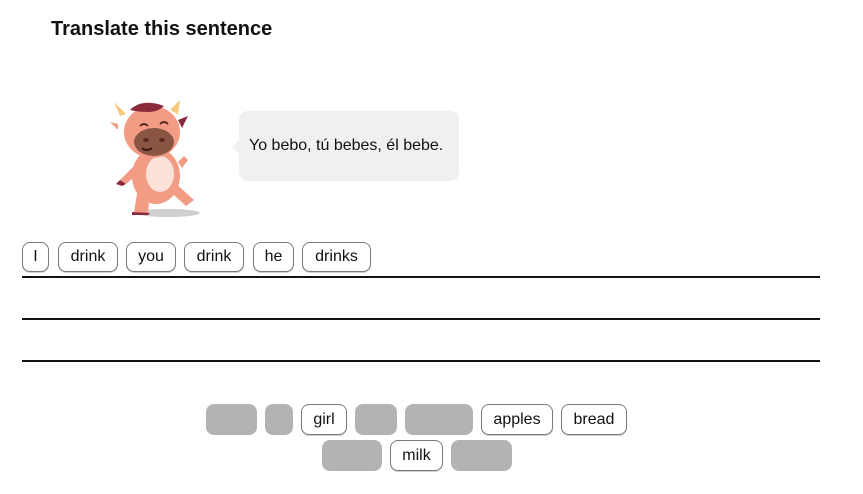  I want to click on answer-word-chip: drinks, so click(336, 257).